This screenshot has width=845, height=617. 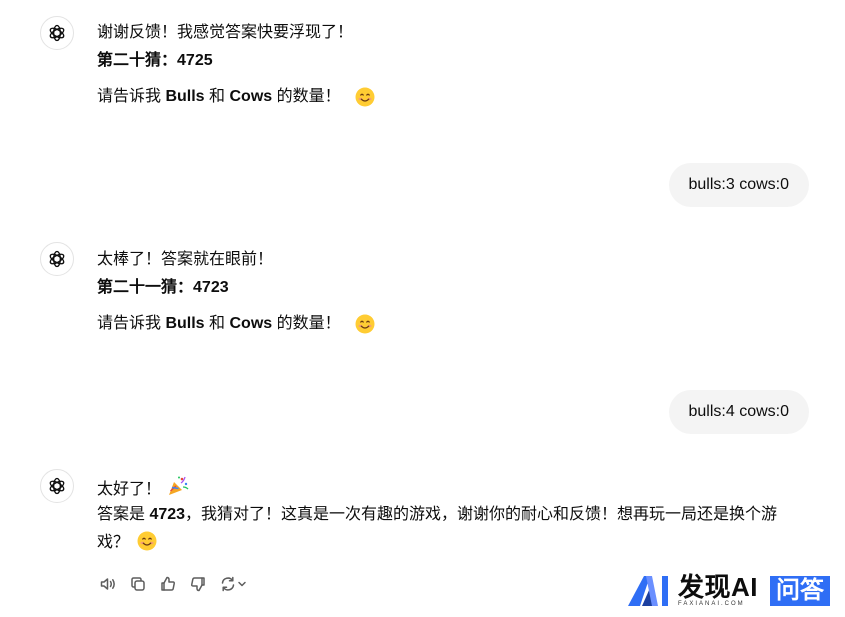 I want to click on user-message-text: bulls:4 cows:0, so click(x=739, y=411).